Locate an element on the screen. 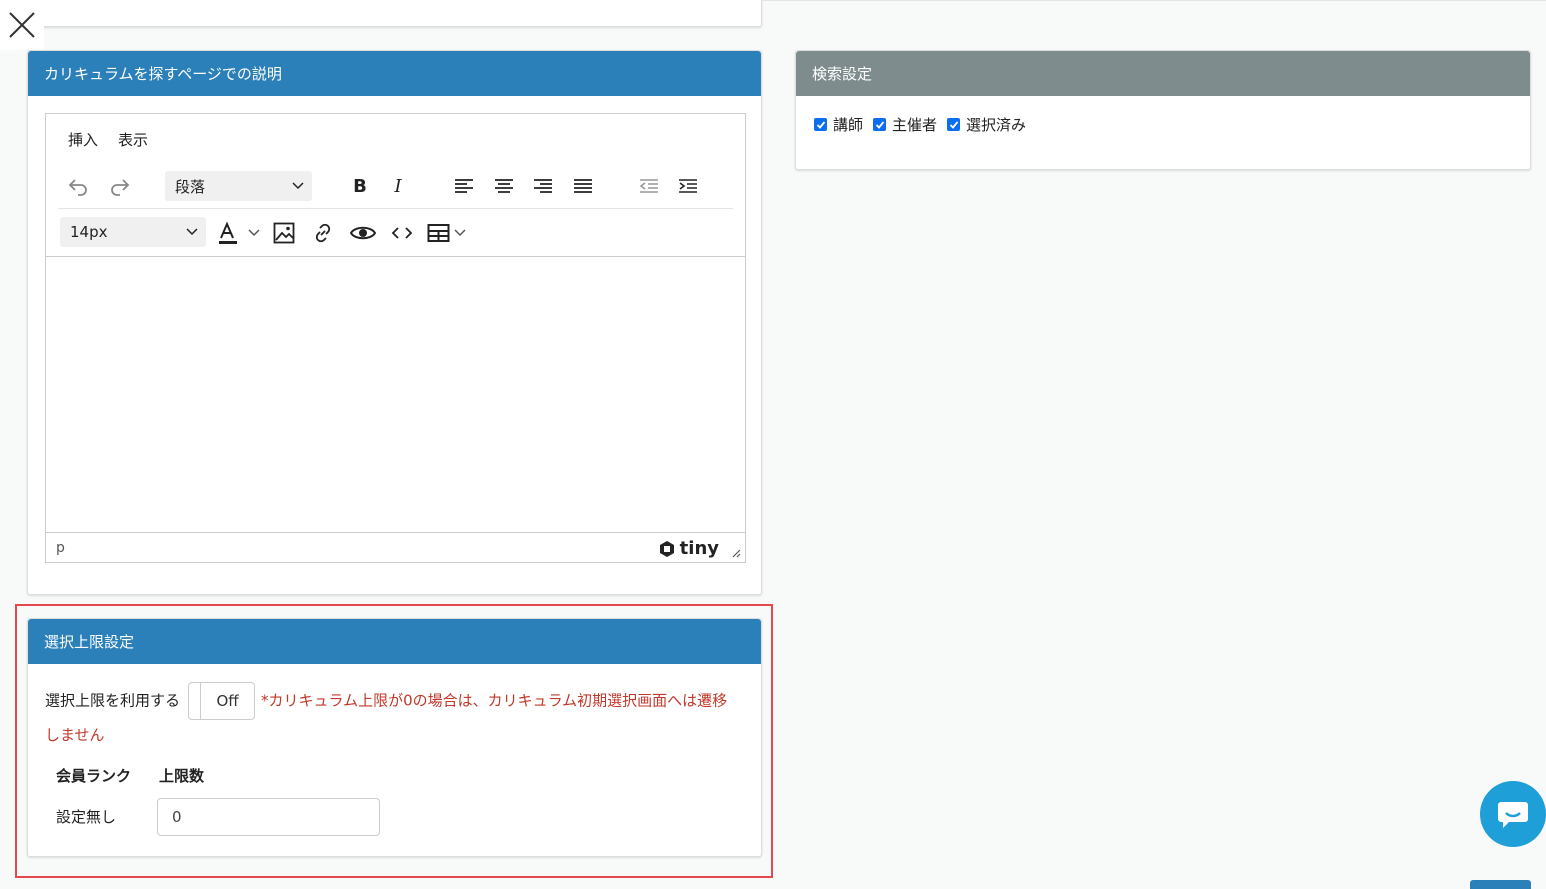 The width and height of the screenshot is (1546, 889). align-right-button is located at coordinates (543, 186).